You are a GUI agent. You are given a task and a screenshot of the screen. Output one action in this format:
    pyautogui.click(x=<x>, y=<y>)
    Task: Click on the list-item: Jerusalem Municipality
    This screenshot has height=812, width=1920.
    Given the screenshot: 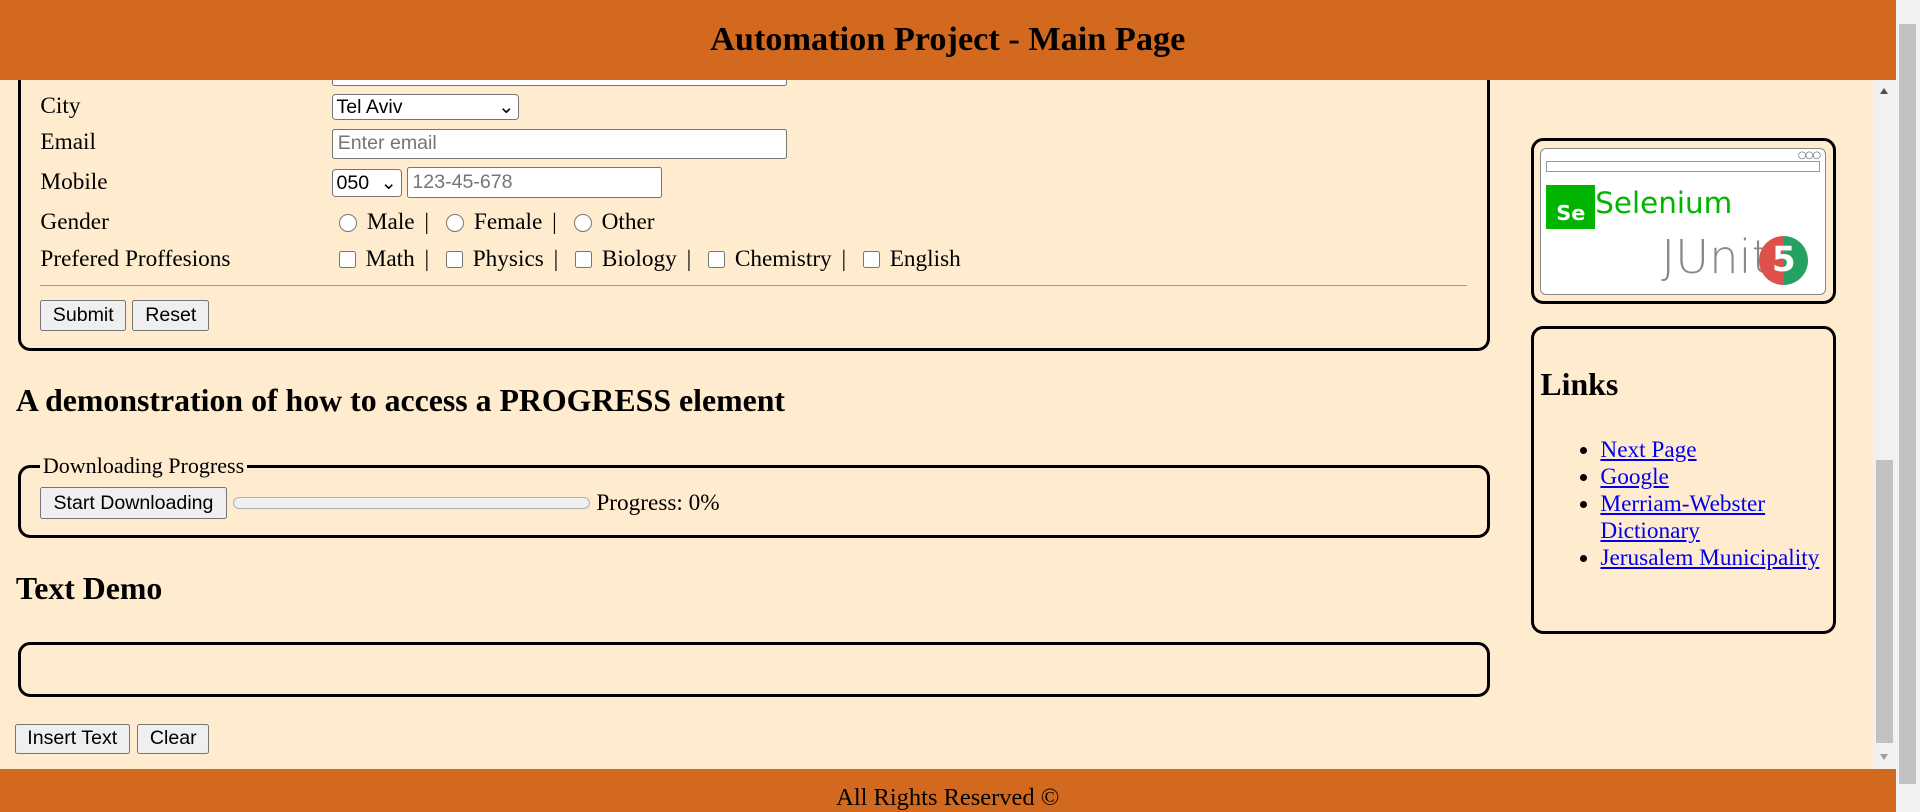 What is the action you would take?
    pyautogui.click(x=1716, y=558)
    